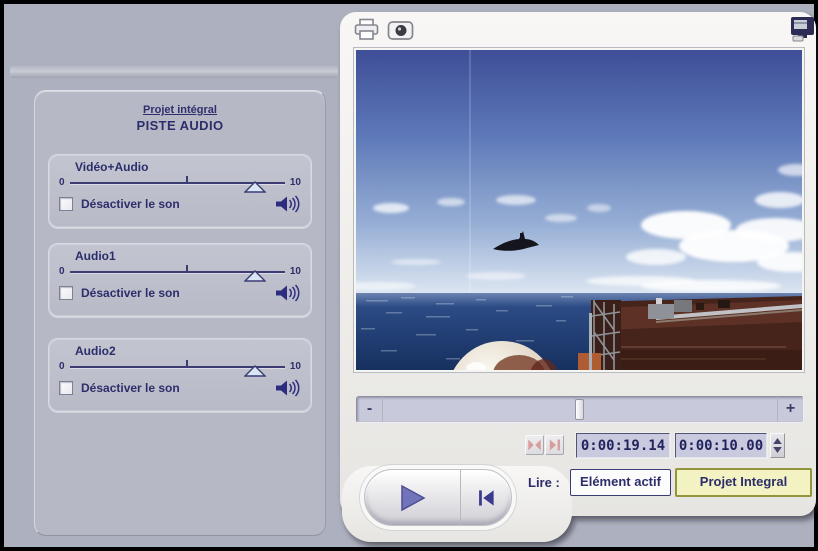 Image resolution: width=818 pixels, height=551 pixels. Describe the element at coordinates (623, 445) in the screenshot. I see `timecode-position-field: 0:00:19.14` at that location.